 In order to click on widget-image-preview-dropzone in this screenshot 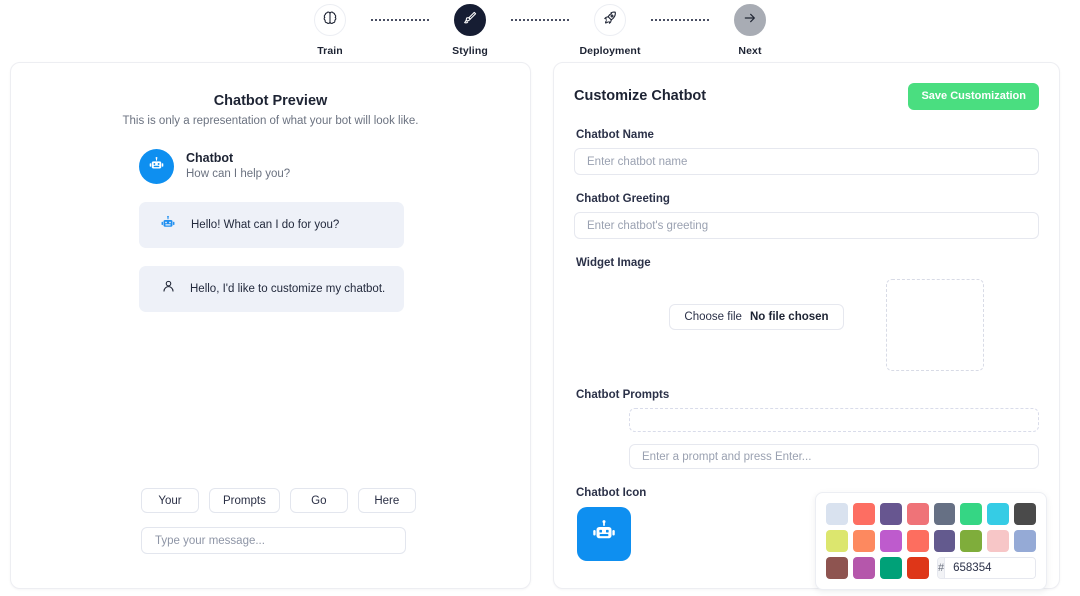, I will do `click(934, 325)`.